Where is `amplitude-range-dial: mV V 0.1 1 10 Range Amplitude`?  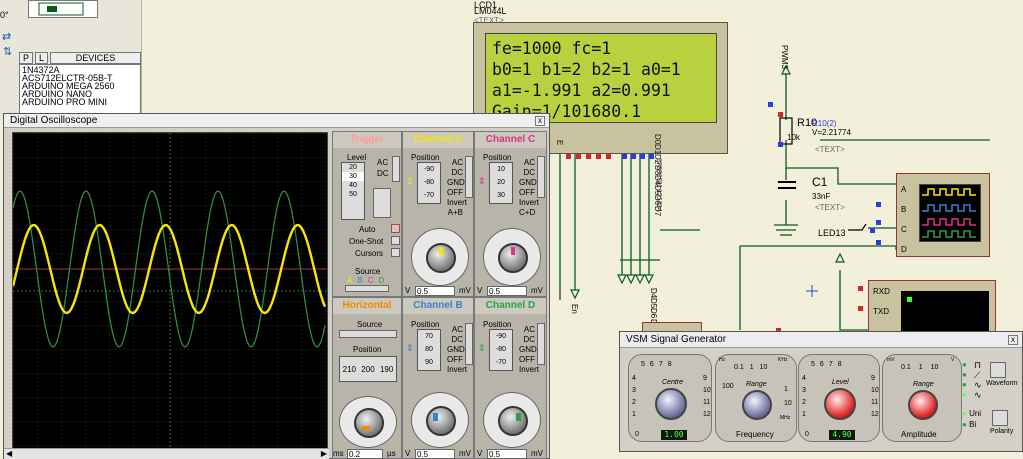
amplitude-range-dial: mV V 0.1 1 10 Range Amplitude is located at coordinates (922, 398).